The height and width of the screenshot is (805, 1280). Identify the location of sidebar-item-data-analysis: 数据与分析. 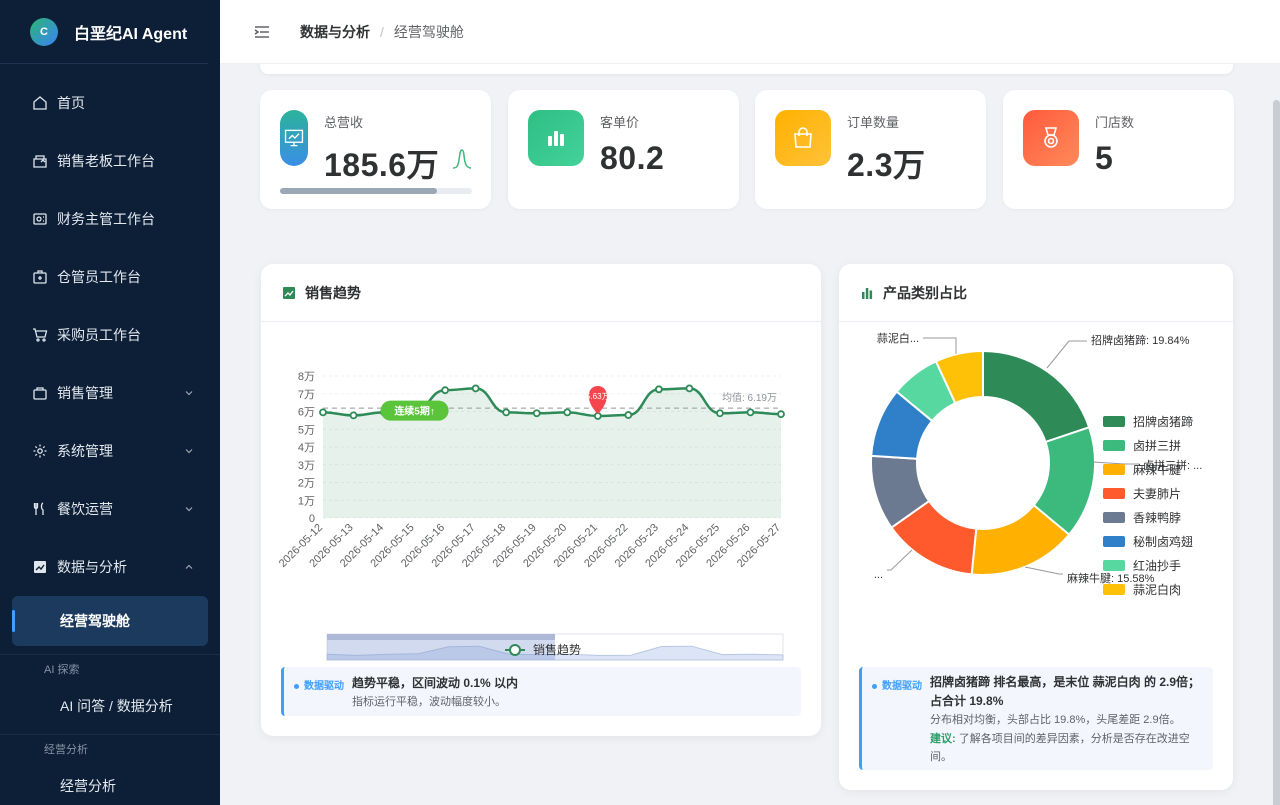
(110, 567).